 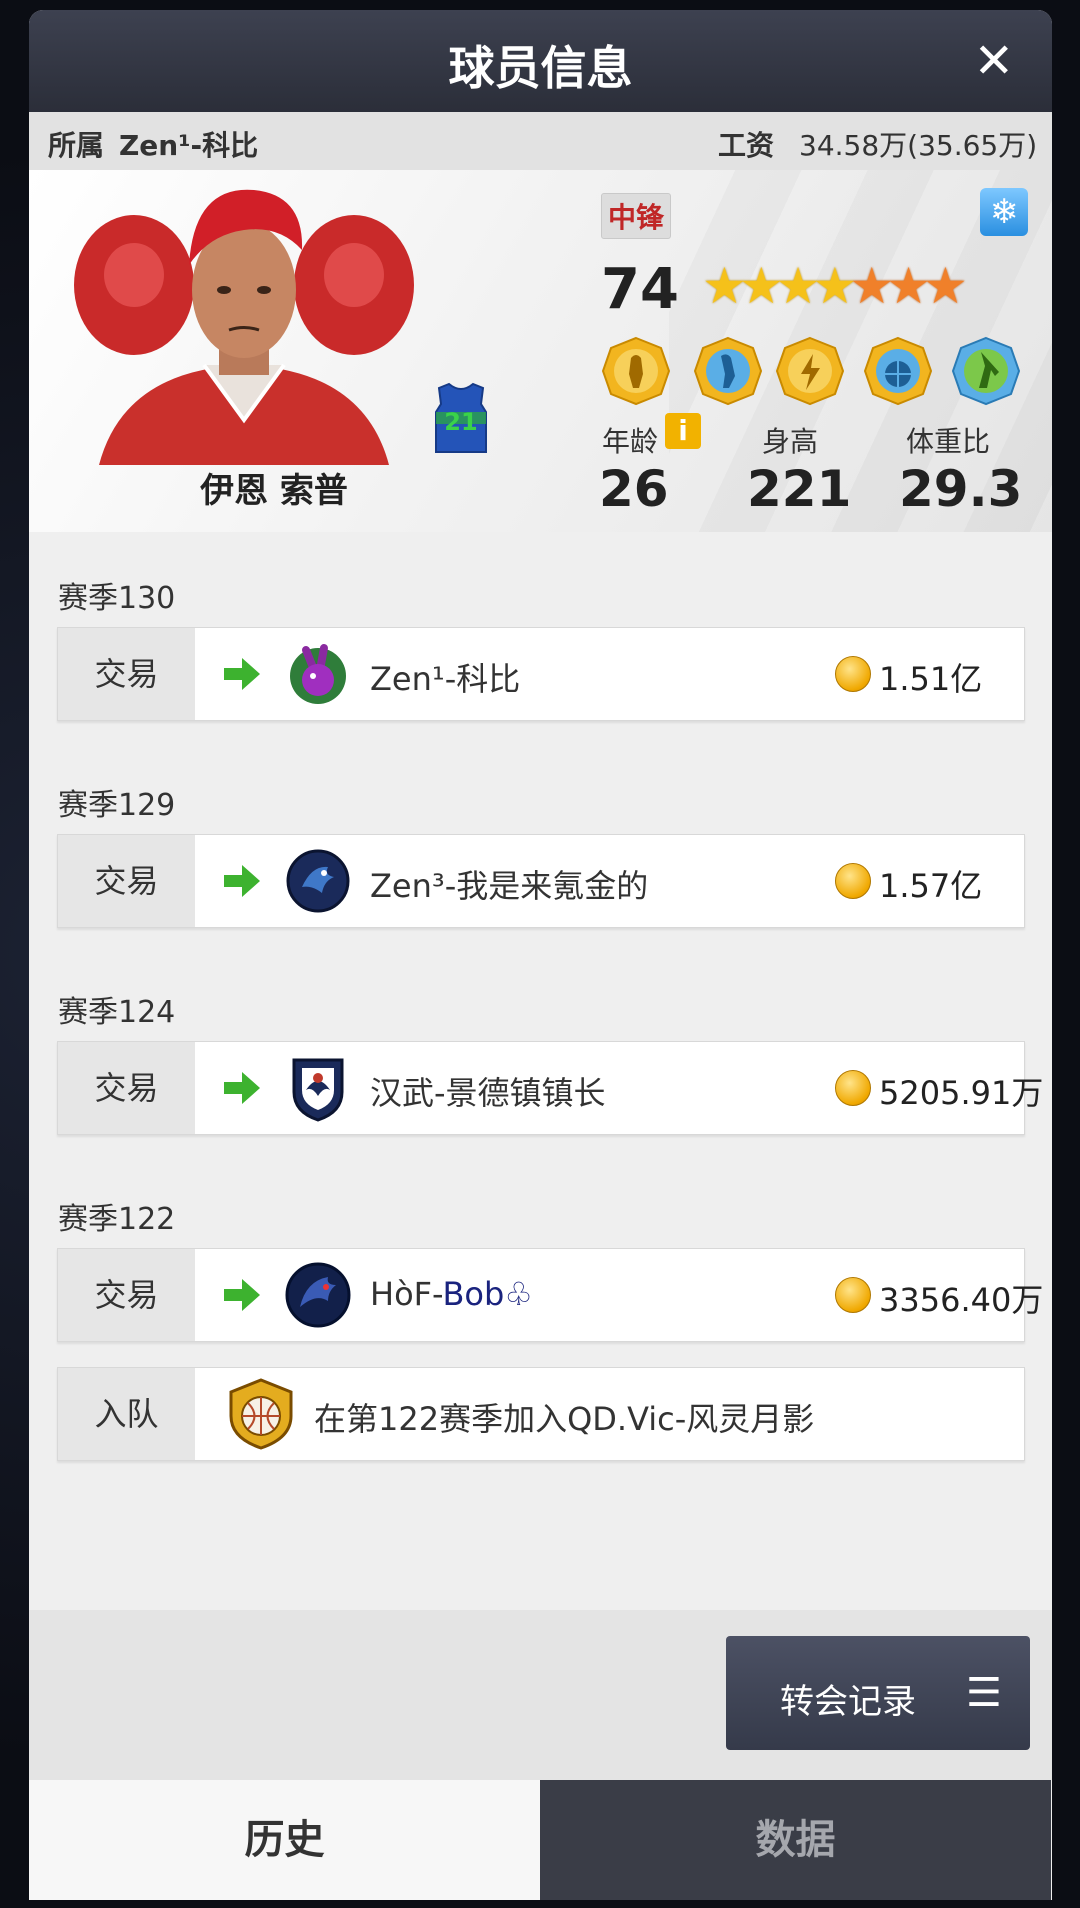 I want to click on weight-ratio-value: 29.3, so click(x=961, y=489).